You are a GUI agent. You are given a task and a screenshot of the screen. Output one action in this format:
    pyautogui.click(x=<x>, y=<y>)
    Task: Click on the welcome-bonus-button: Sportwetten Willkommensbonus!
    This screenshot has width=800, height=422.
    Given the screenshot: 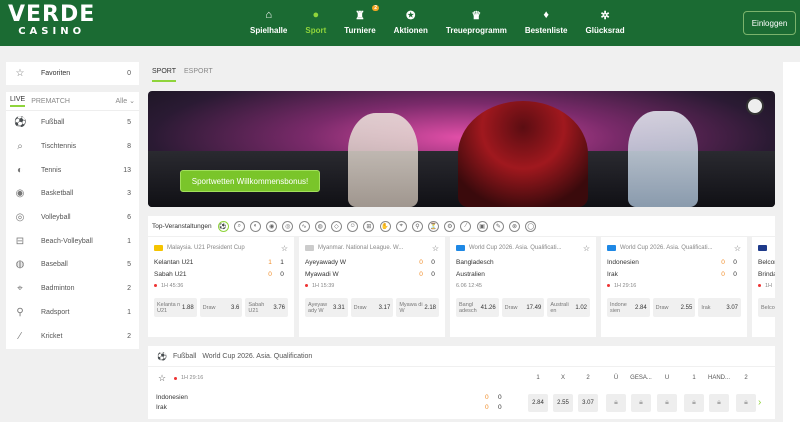 What is the action you would take?
    pyautogui.click(x=250, y=181)
    